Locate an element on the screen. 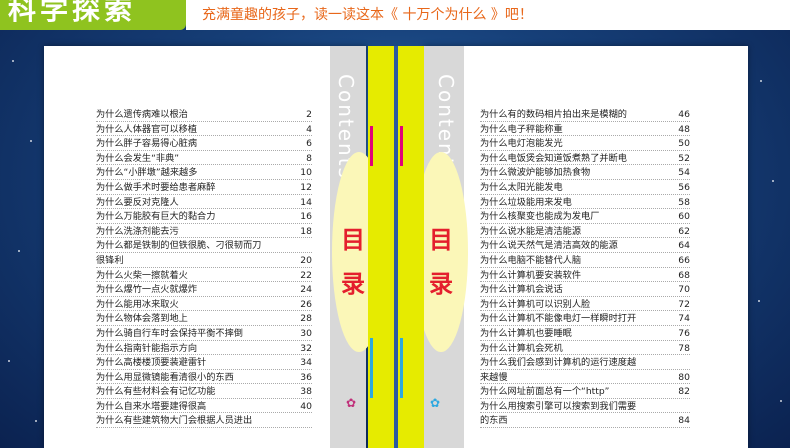  toc-item: 为什么网址前面总有一个“http” 82 is located at coordinates (585, 392).